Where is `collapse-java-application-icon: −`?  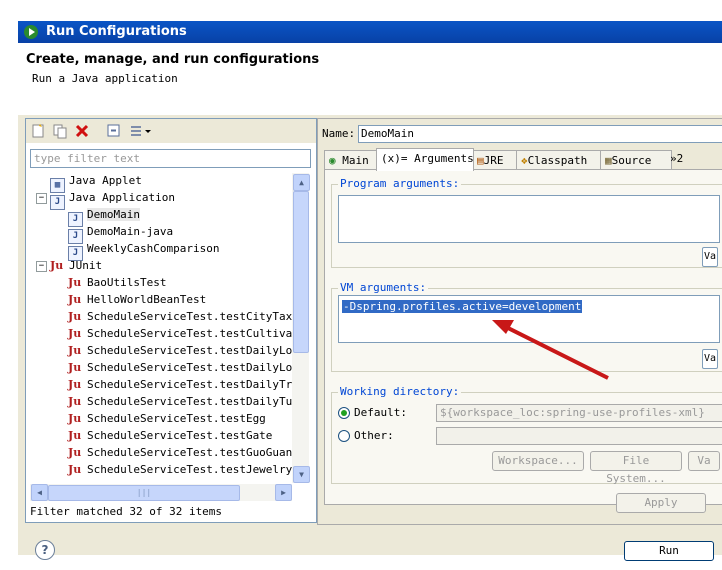
collapse-java-application-icon: − is located at coordinates (41, 198).